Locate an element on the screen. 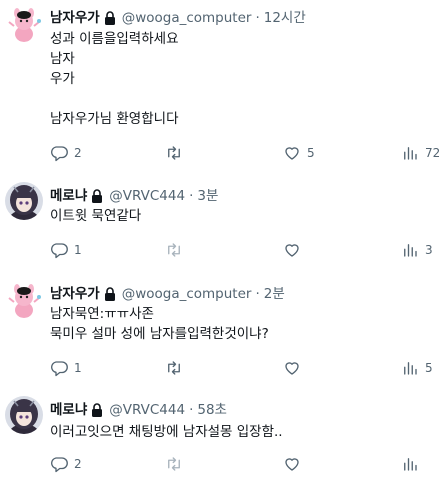 Image resolution: width=439 pixels, height=484 pixels. tweet-text-line: 이러고잇으면 채팅방에 남자설몽 입장함.. is located at coordinates (166, 432).